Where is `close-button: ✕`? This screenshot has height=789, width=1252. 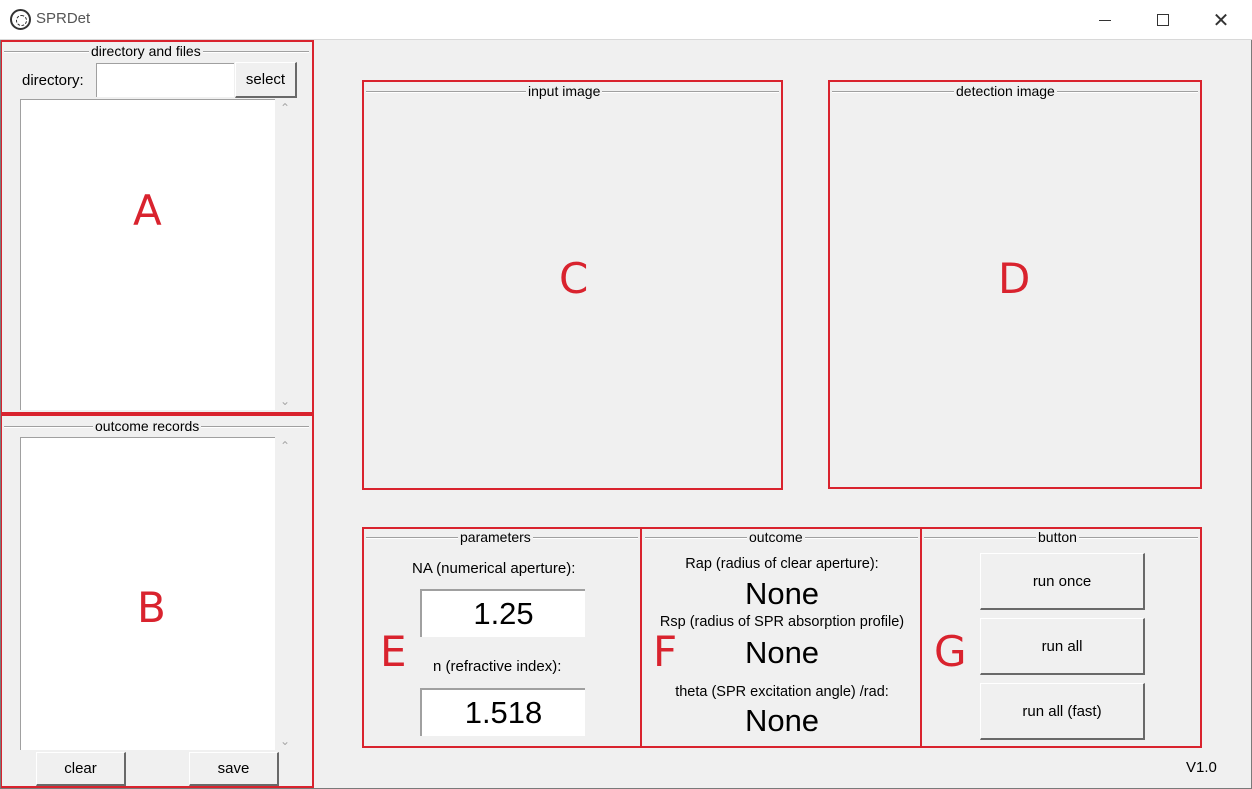
close-button: ✕ is located at coordinates (1221, 20).